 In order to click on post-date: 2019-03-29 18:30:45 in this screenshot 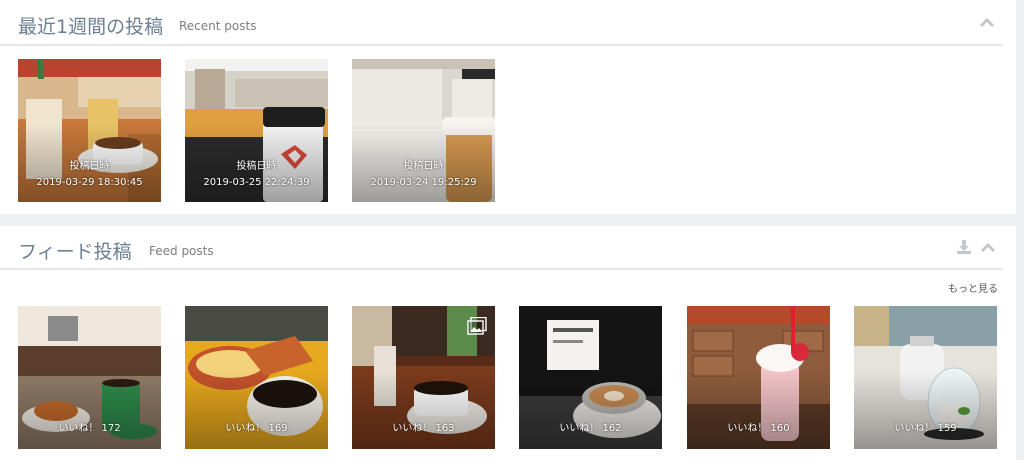, I will do `click(89, 182)`.